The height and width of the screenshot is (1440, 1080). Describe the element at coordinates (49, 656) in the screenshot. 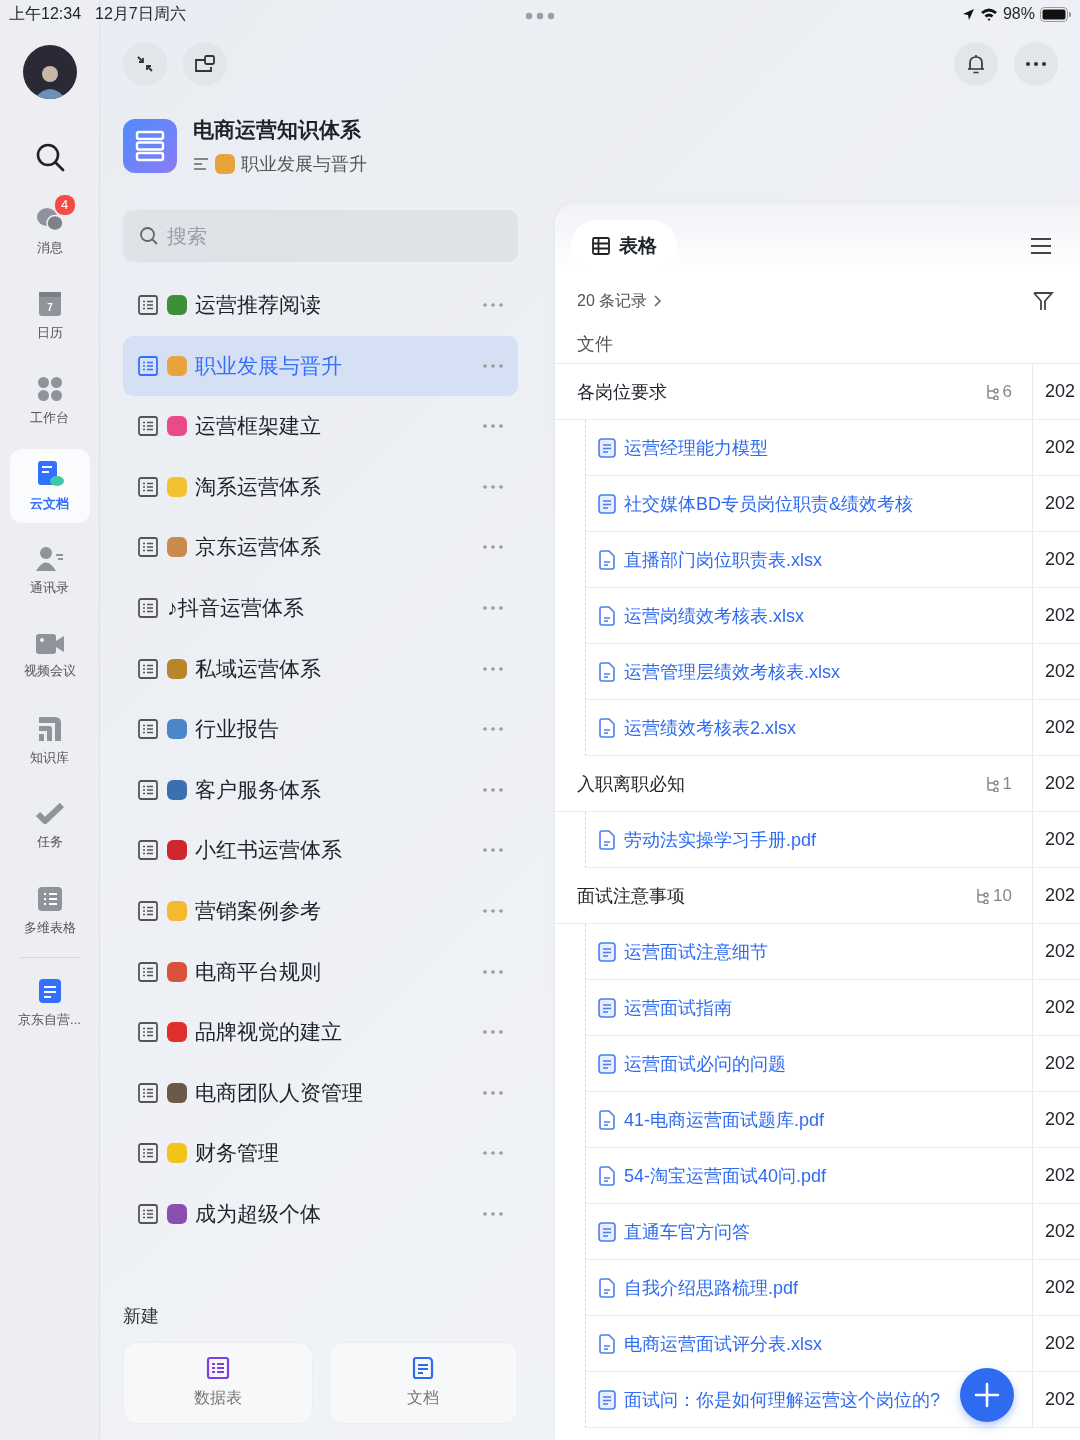

I see `rail-item: 视频会议` at that location.